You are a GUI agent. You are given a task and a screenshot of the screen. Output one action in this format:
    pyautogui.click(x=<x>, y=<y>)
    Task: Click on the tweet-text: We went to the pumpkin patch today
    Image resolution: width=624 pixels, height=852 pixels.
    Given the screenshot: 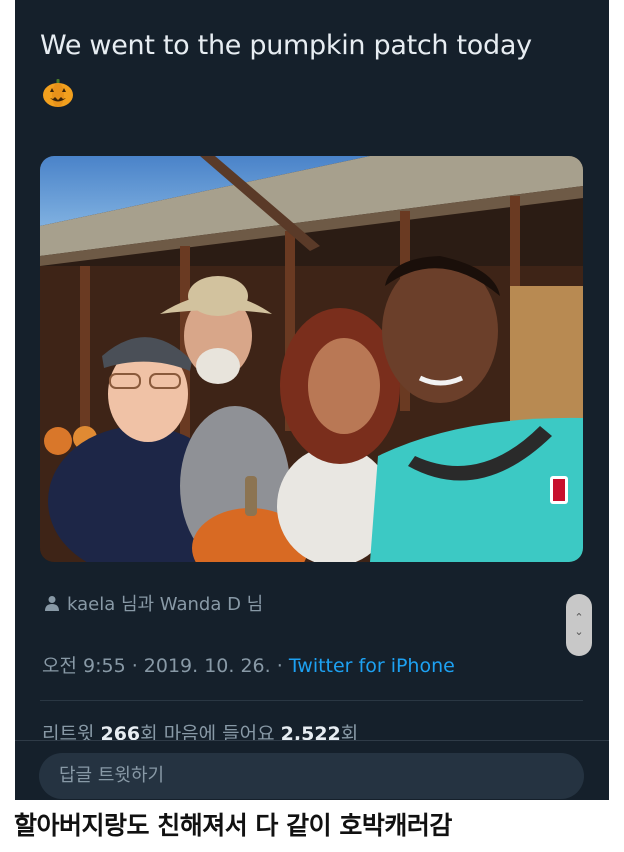 What is the action you would take?
    pyautogui.click(x=286, y=45)
    